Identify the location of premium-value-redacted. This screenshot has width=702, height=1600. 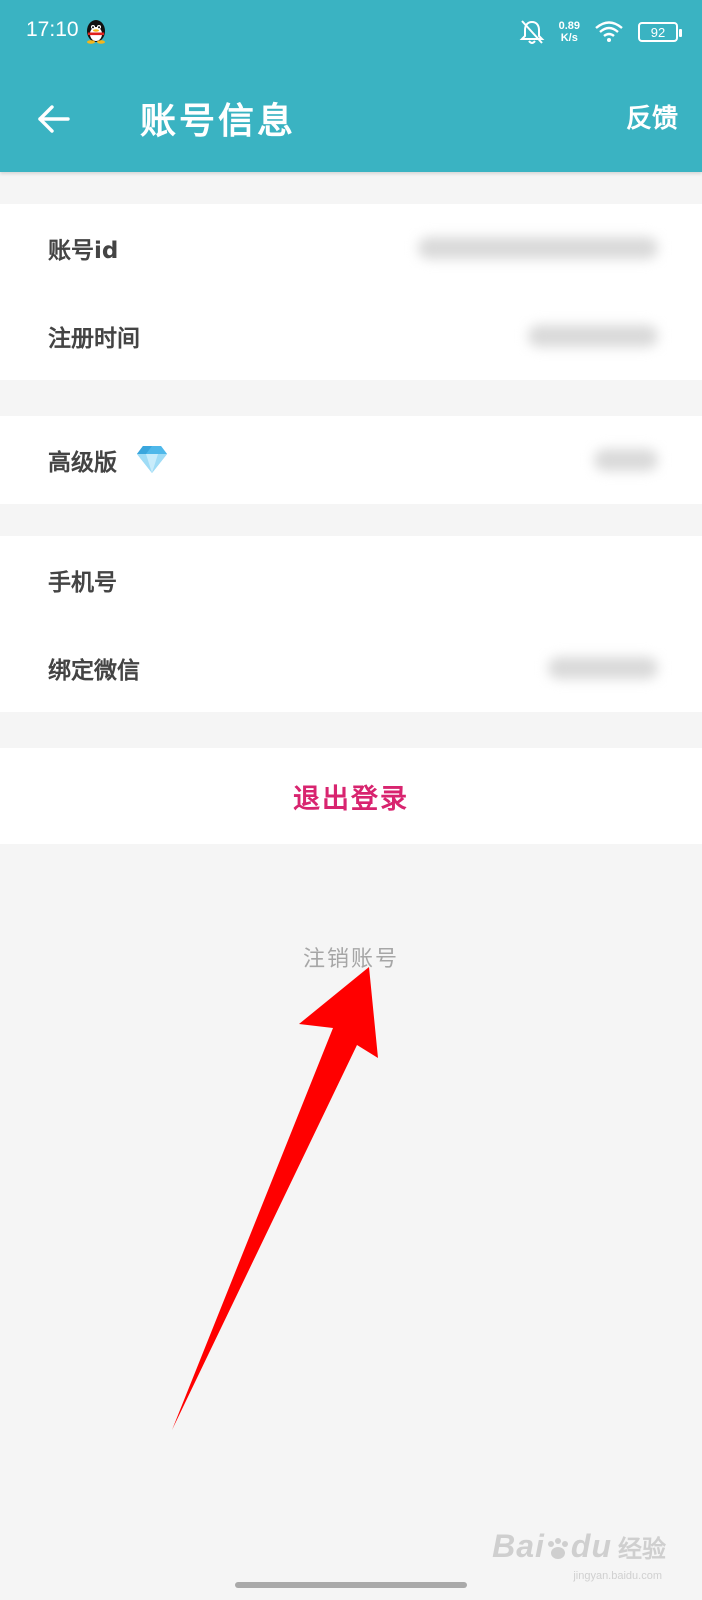
(626, 460).